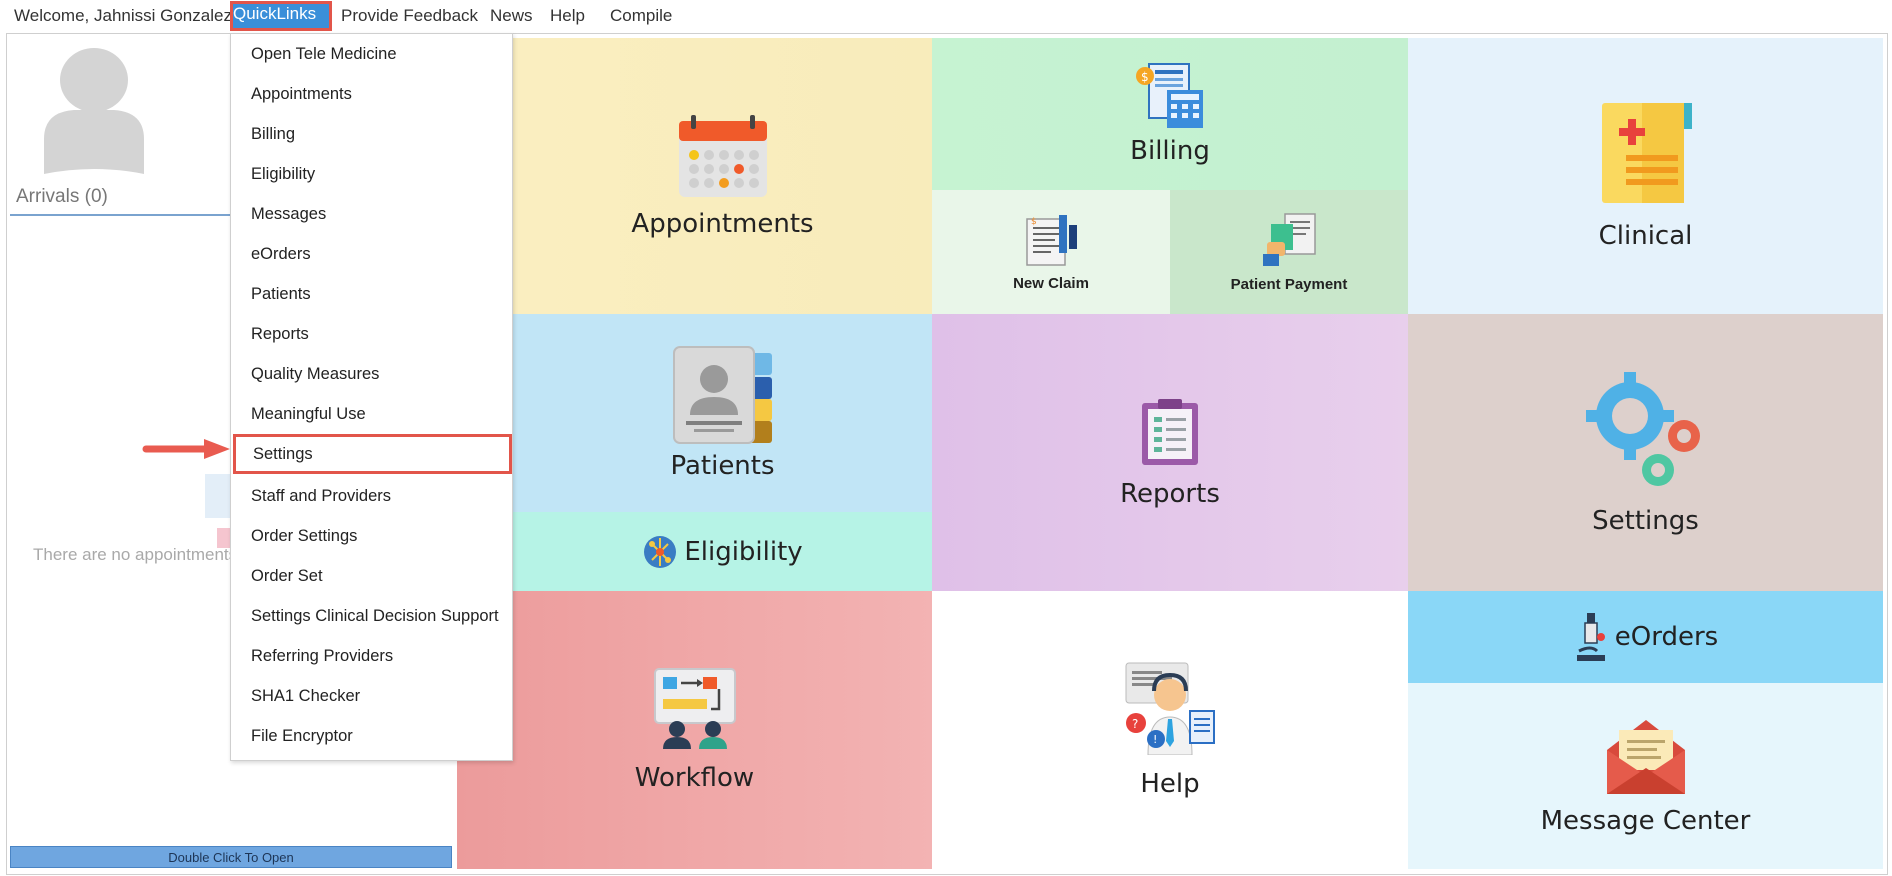 The height and width of the screenshot is (876, 1892). Describe the element at coordinates (1170, 708) in the screenshot. I see `help-support-agent-icon: ? !` at that location.